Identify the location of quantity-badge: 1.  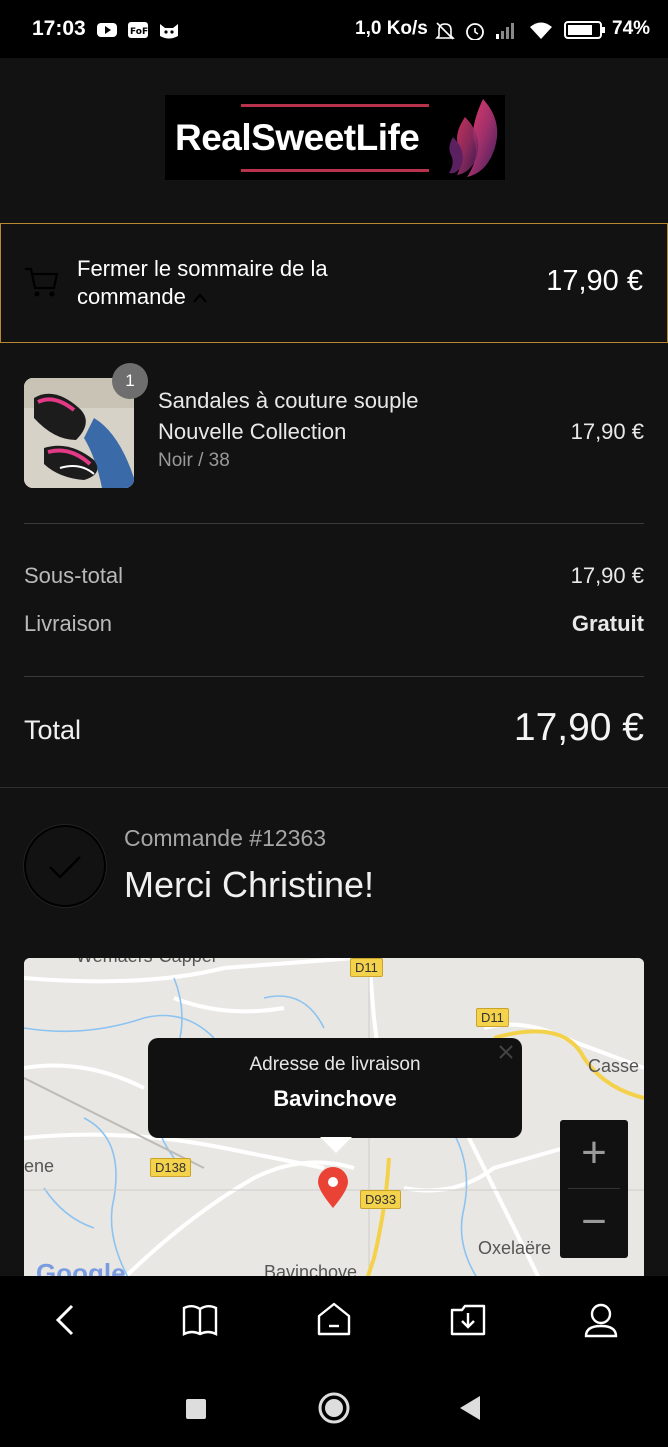
(130, 381).